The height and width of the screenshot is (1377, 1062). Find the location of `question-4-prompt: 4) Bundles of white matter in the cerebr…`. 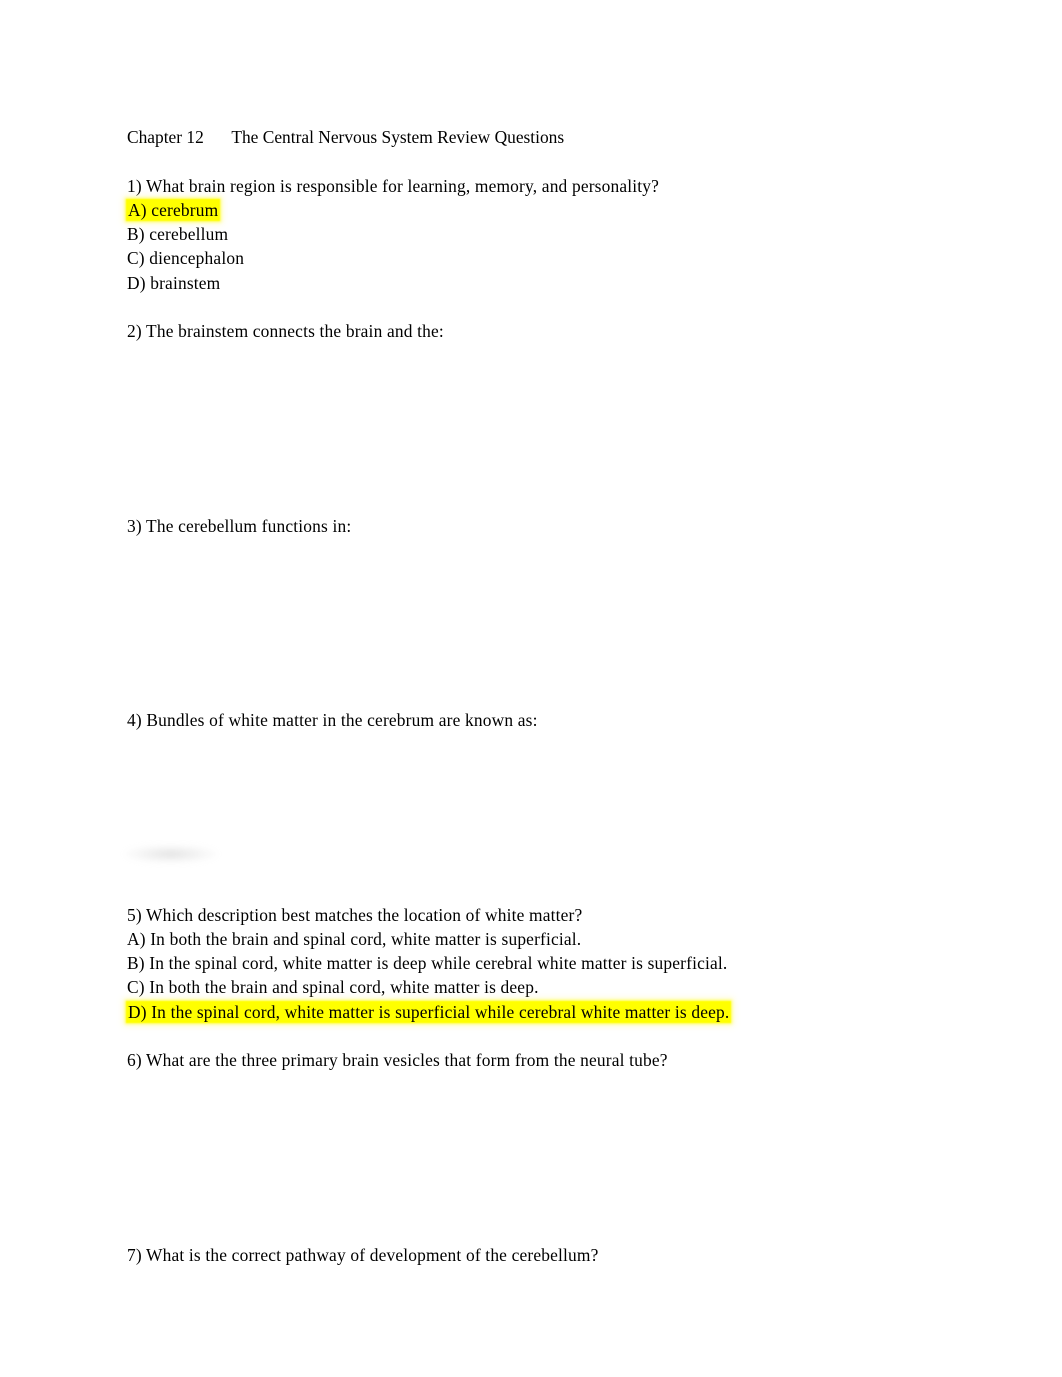

question-4-prompt: 4) Bundles of white matter in the cerebr… is located at coordinates (332, 720).